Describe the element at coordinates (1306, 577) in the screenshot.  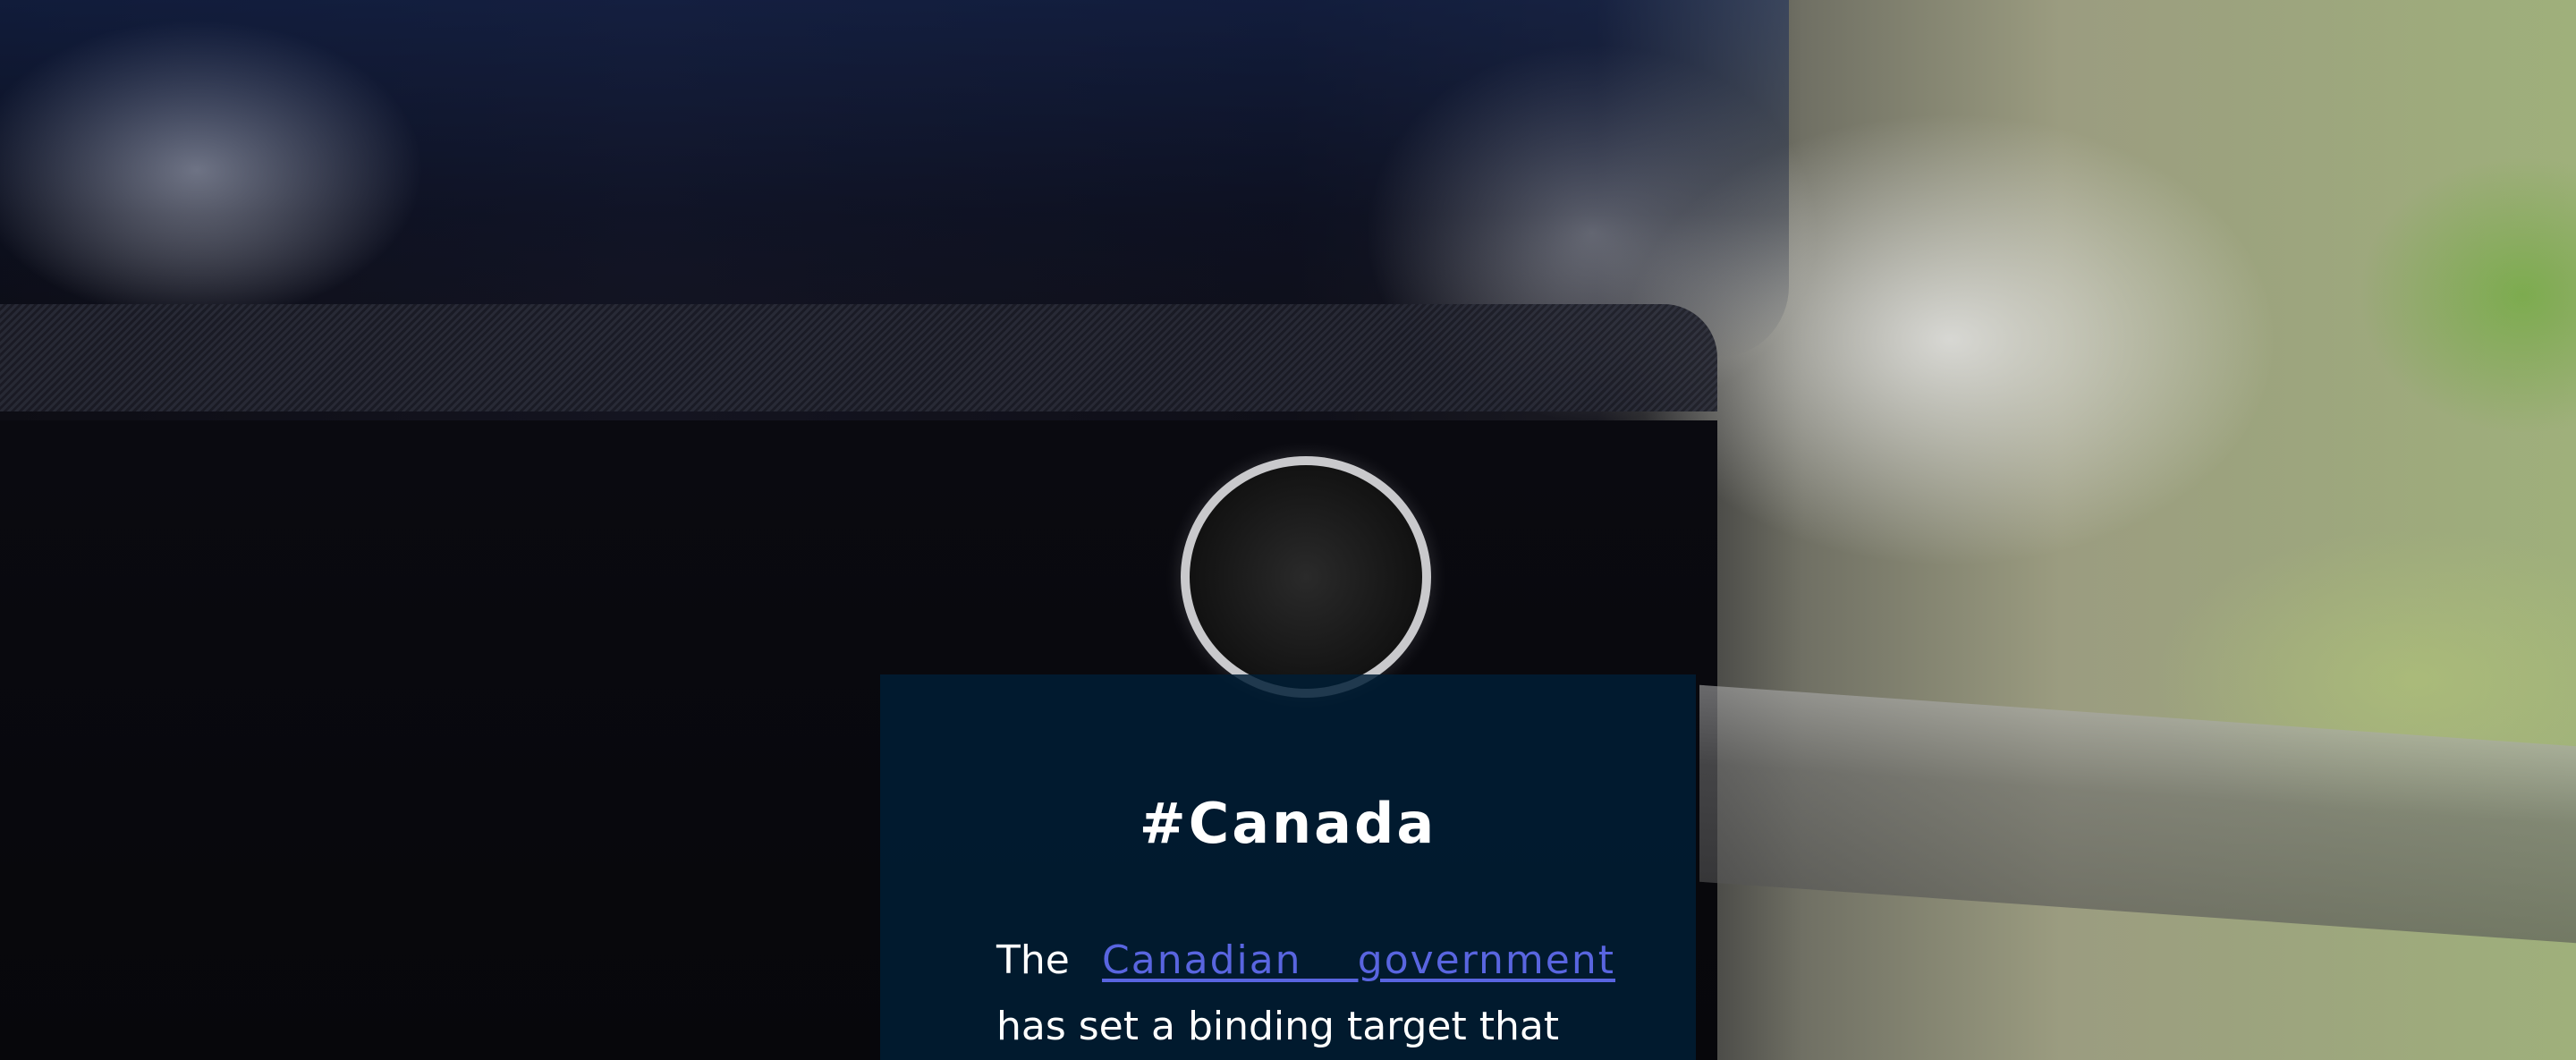
I see `exhaust-pipe-icon` at that location.